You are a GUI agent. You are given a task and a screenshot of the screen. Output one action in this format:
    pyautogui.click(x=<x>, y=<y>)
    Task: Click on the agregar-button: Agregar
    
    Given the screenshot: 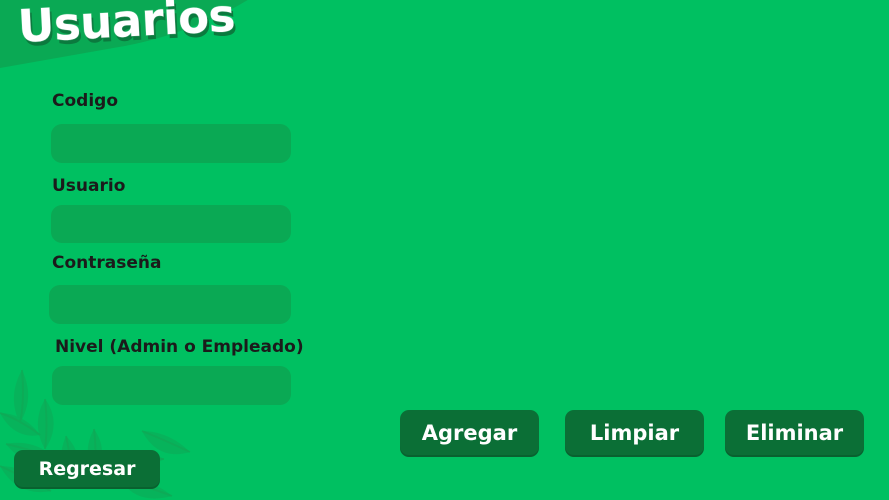 What is the action you would take?
    pyautogui.click(x=469, y=433)
    